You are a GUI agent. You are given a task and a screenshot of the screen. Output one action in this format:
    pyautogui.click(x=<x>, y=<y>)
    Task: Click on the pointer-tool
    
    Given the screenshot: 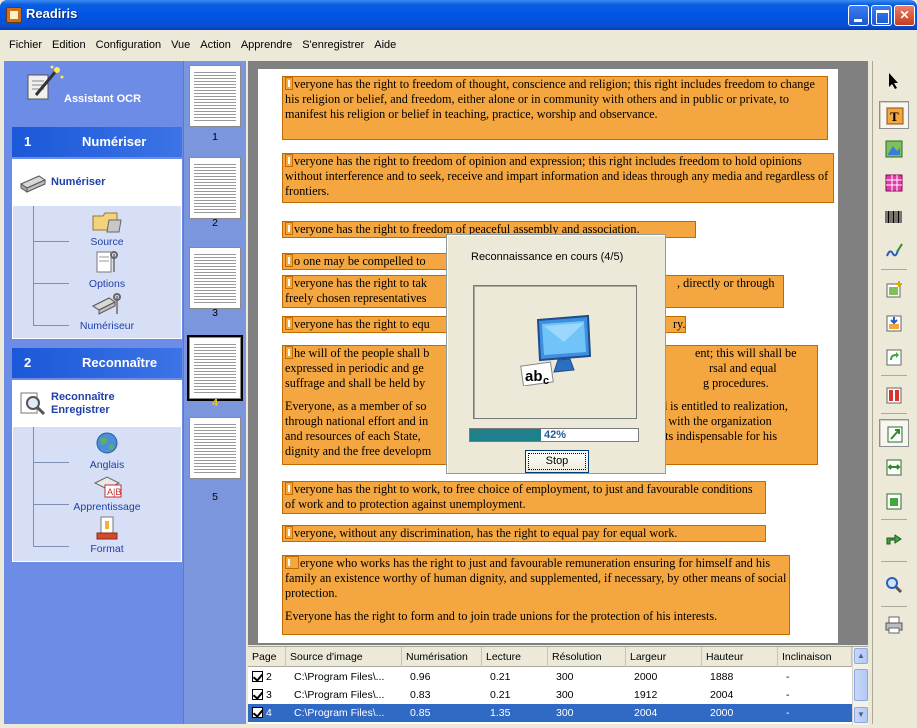 What is the action you would take?
    pyautogui.click(x=894, y=81)
    